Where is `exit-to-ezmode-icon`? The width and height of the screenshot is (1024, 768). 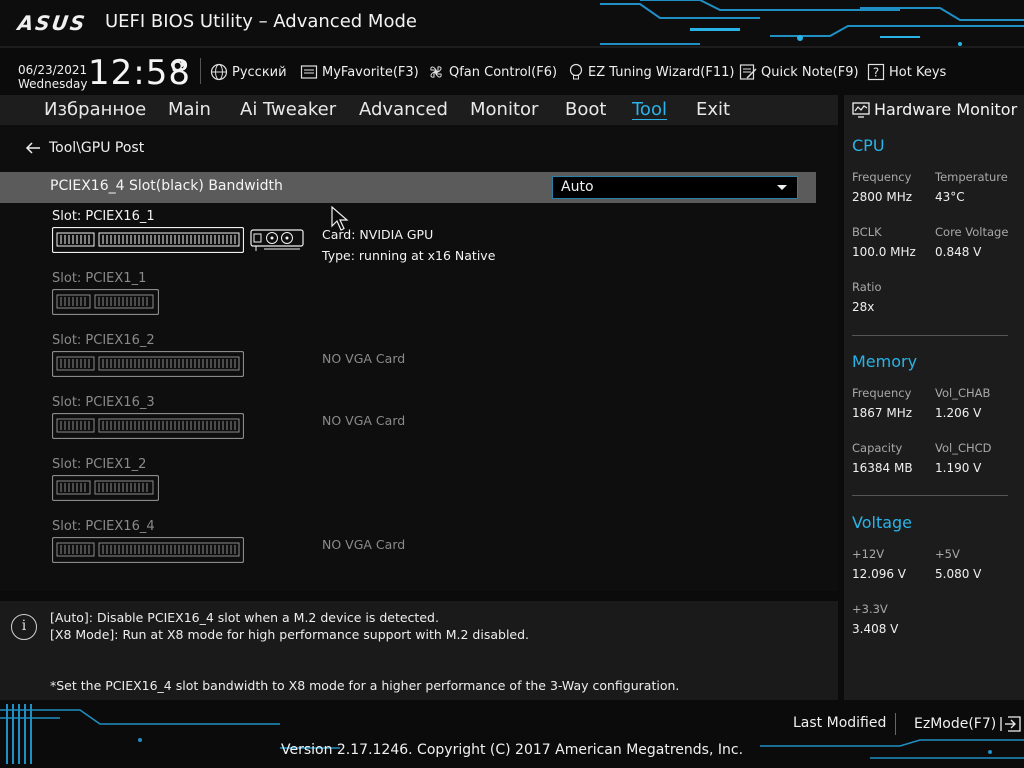
exit-to-ezmode-icon is located at coordinates (1010, 724).